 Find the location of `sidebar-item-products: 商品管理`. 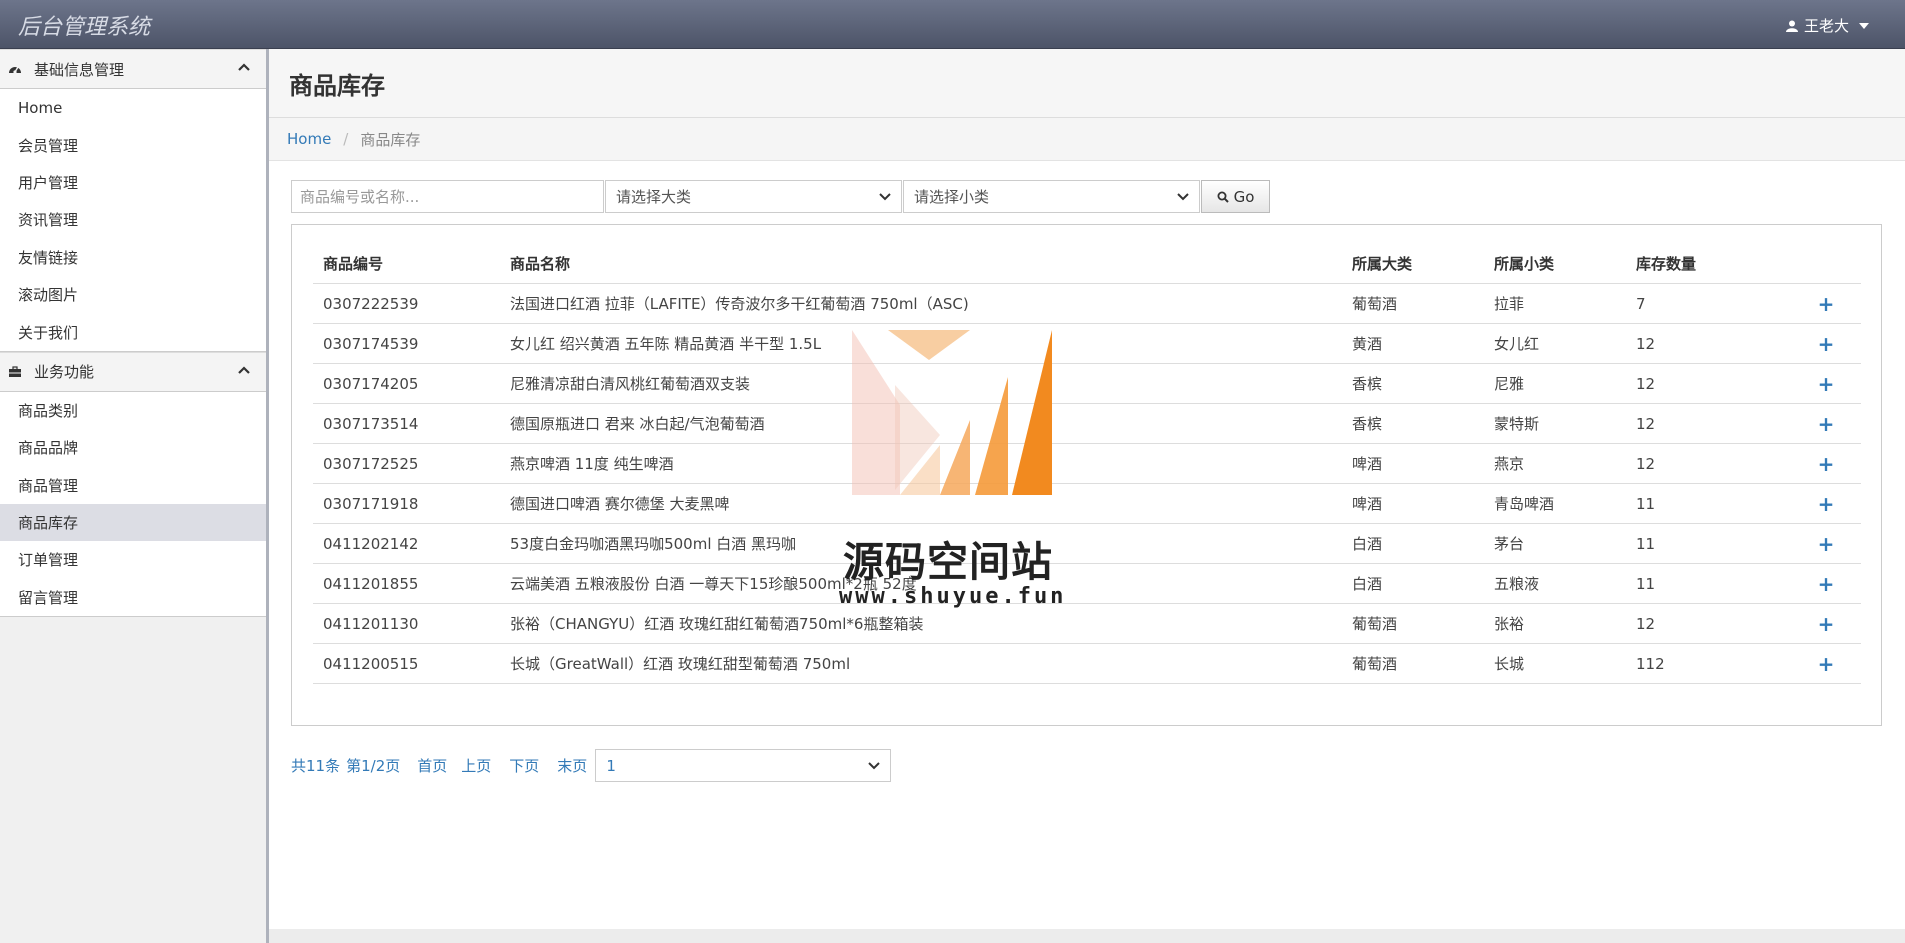

sidebar-item-products: 商品管理 is located at coordinates (133, 485).